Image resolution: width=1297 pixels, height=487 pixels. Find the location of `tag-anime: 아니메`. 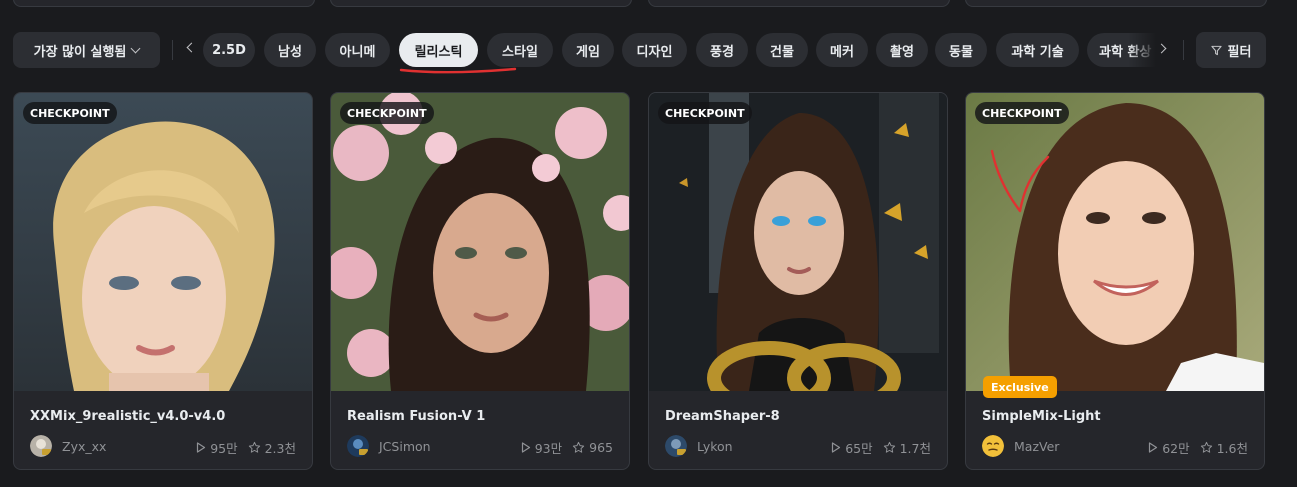

tag-anime: 아니메 is located at coordinates (357, 50).